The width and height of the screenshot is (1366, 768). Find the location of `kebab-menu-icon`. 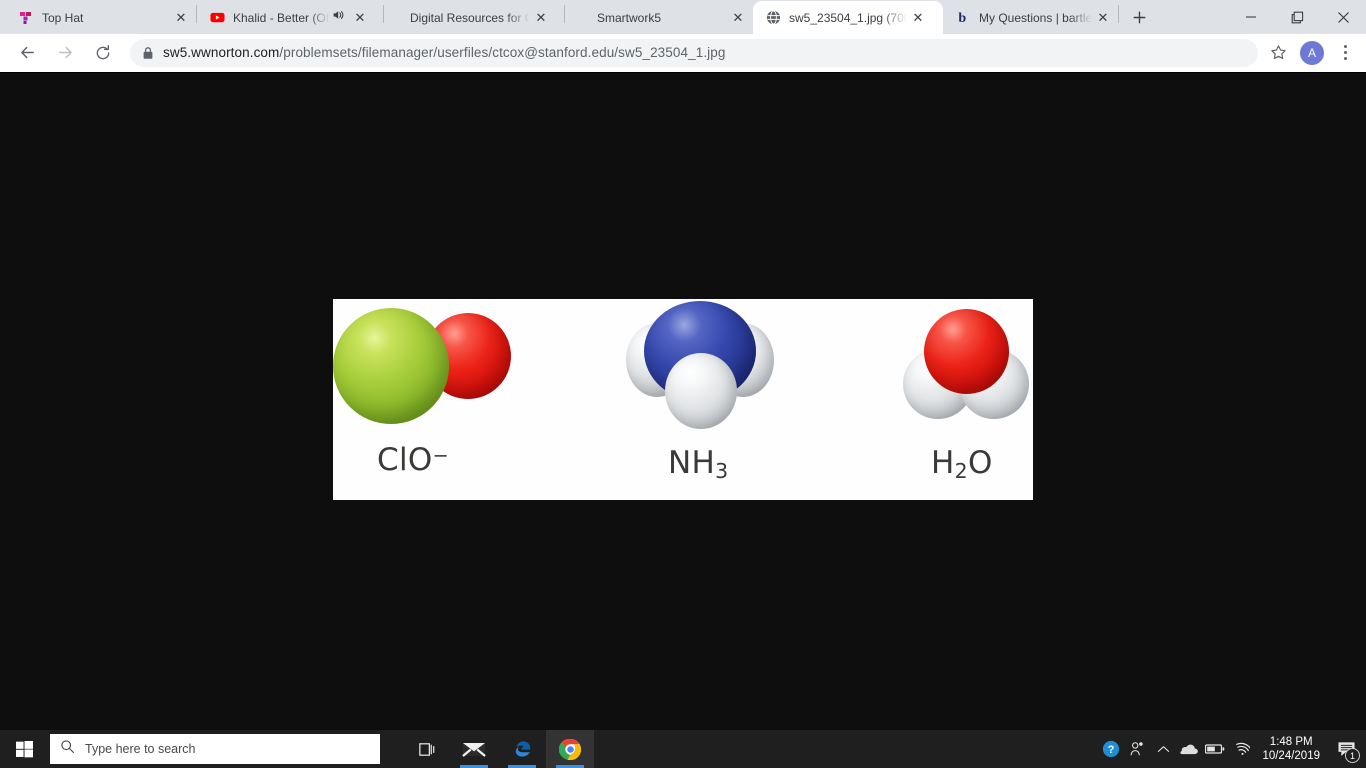

kebab-menu-icon is located at coordinates (1345, 53).